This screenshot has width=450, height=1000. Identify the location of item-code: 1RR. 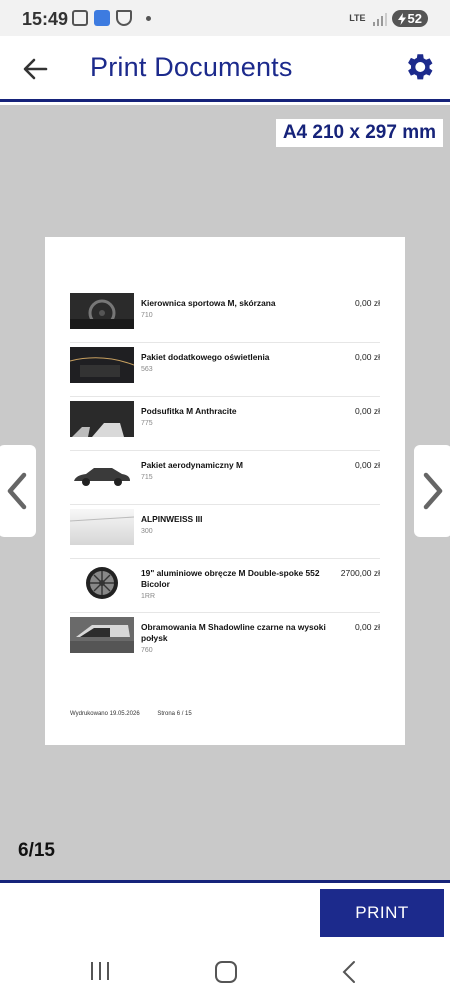
(148, 596).